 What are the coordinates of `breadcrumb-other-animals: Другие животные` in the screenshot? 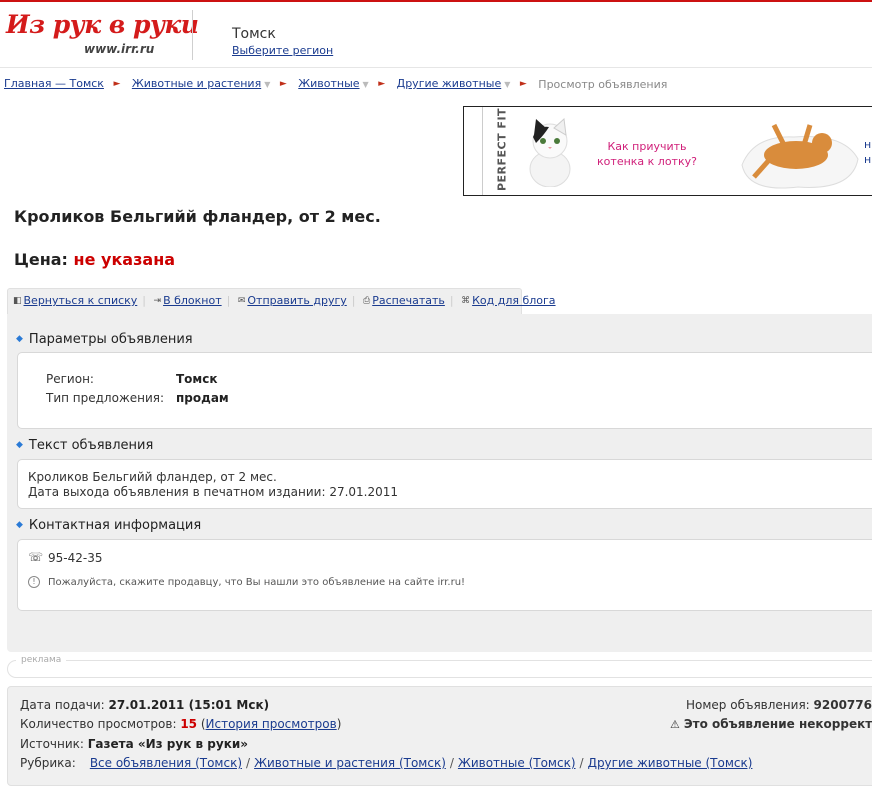 It's located at (449, 83).